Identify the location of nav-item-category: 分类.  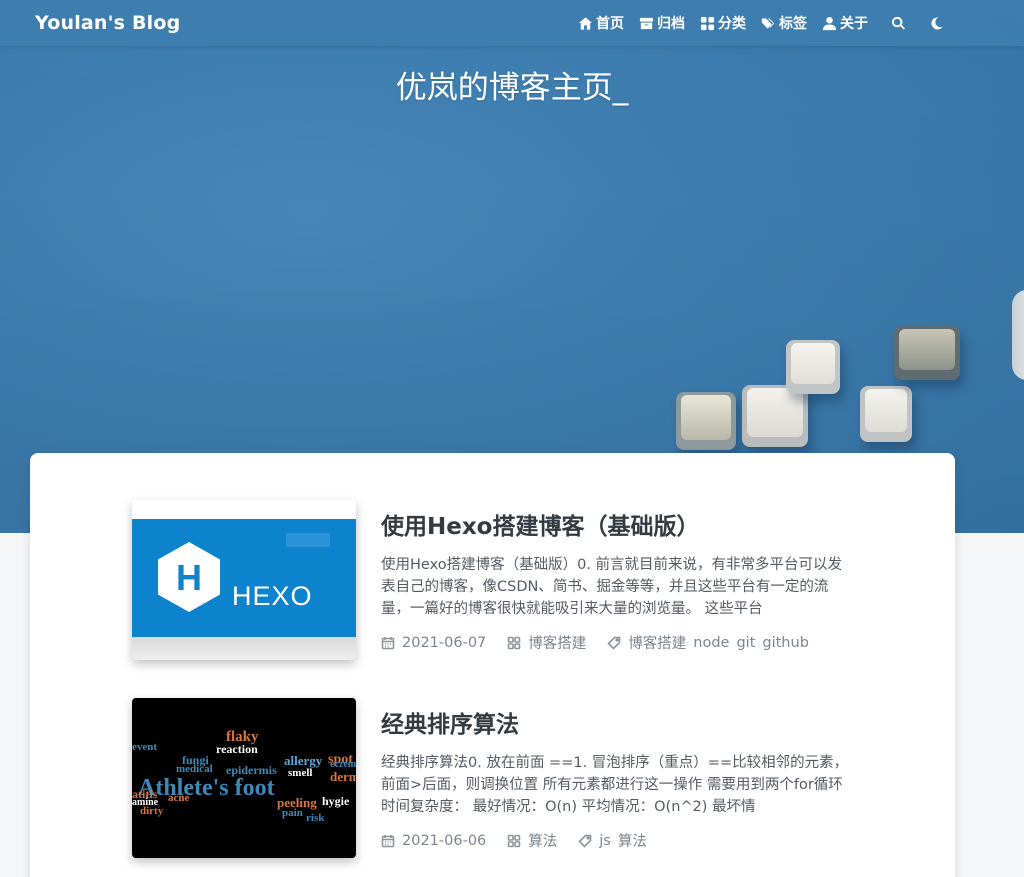
(723, 23).